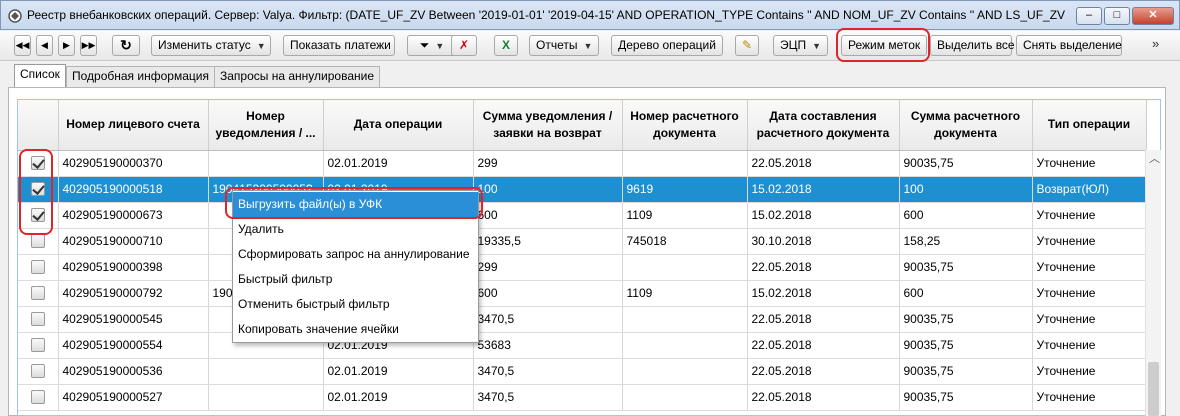  What do you see at coordinates (432, 45) in the screenshot?
I see `filter-button: ⏷ ▼` at bounding box center [432, 45].